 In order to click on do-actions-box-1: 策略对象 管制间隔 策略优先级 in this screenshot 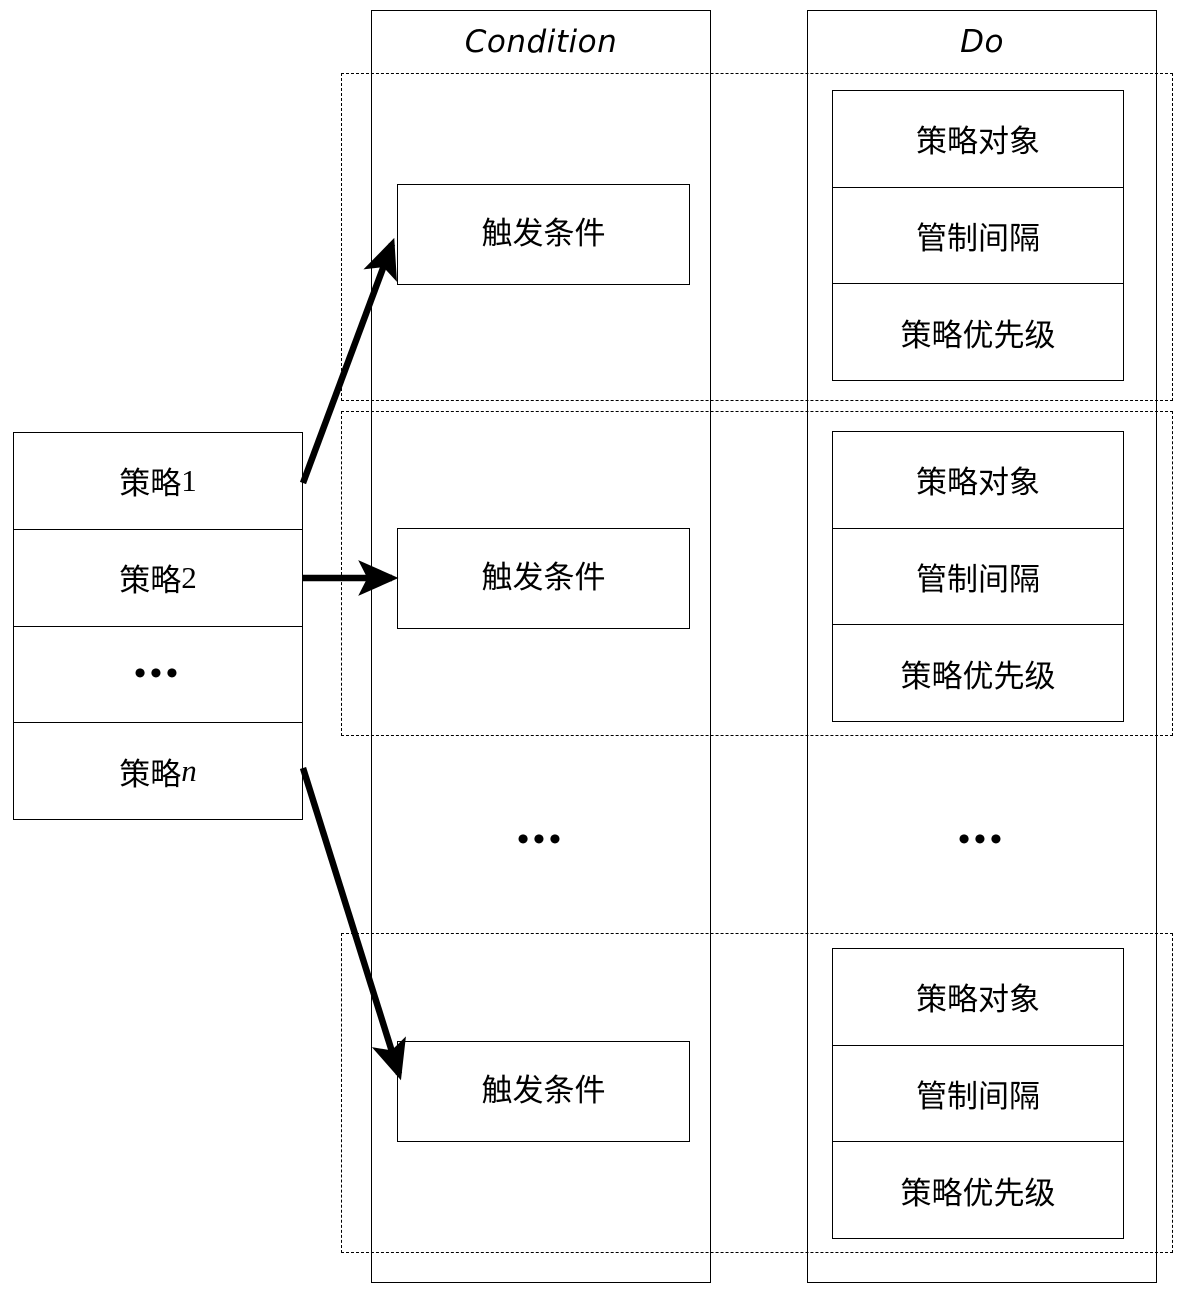, I will do `click(978, 235)`.